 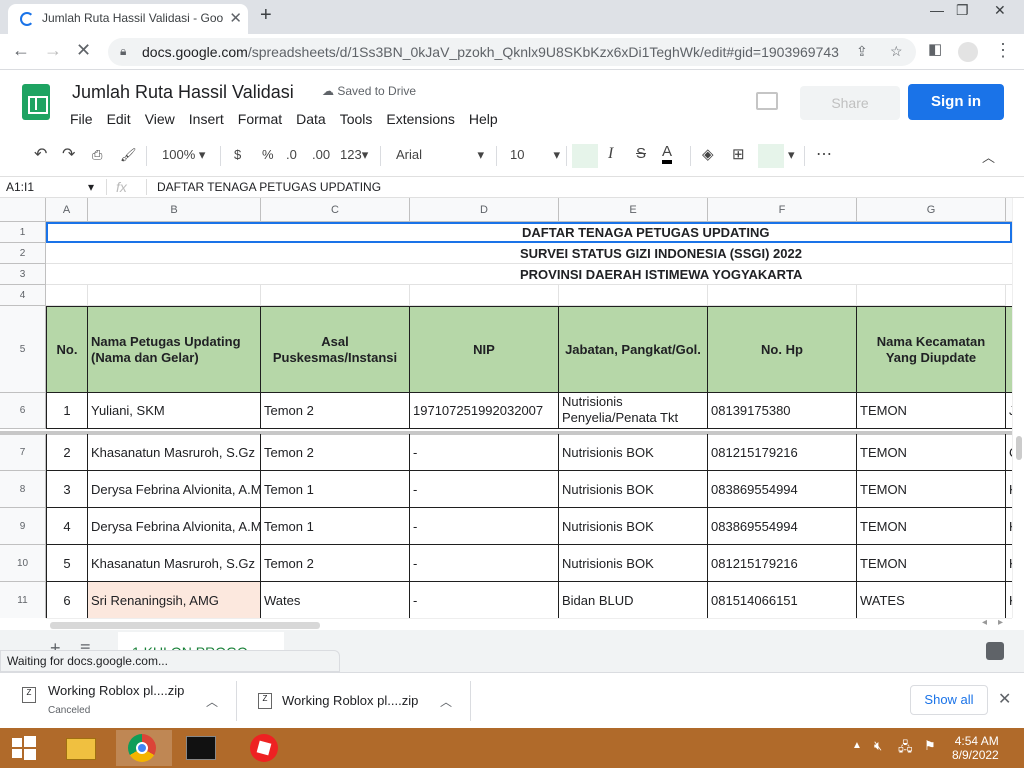 I want to click on table-cell: 2, so click(x=67, y=452).